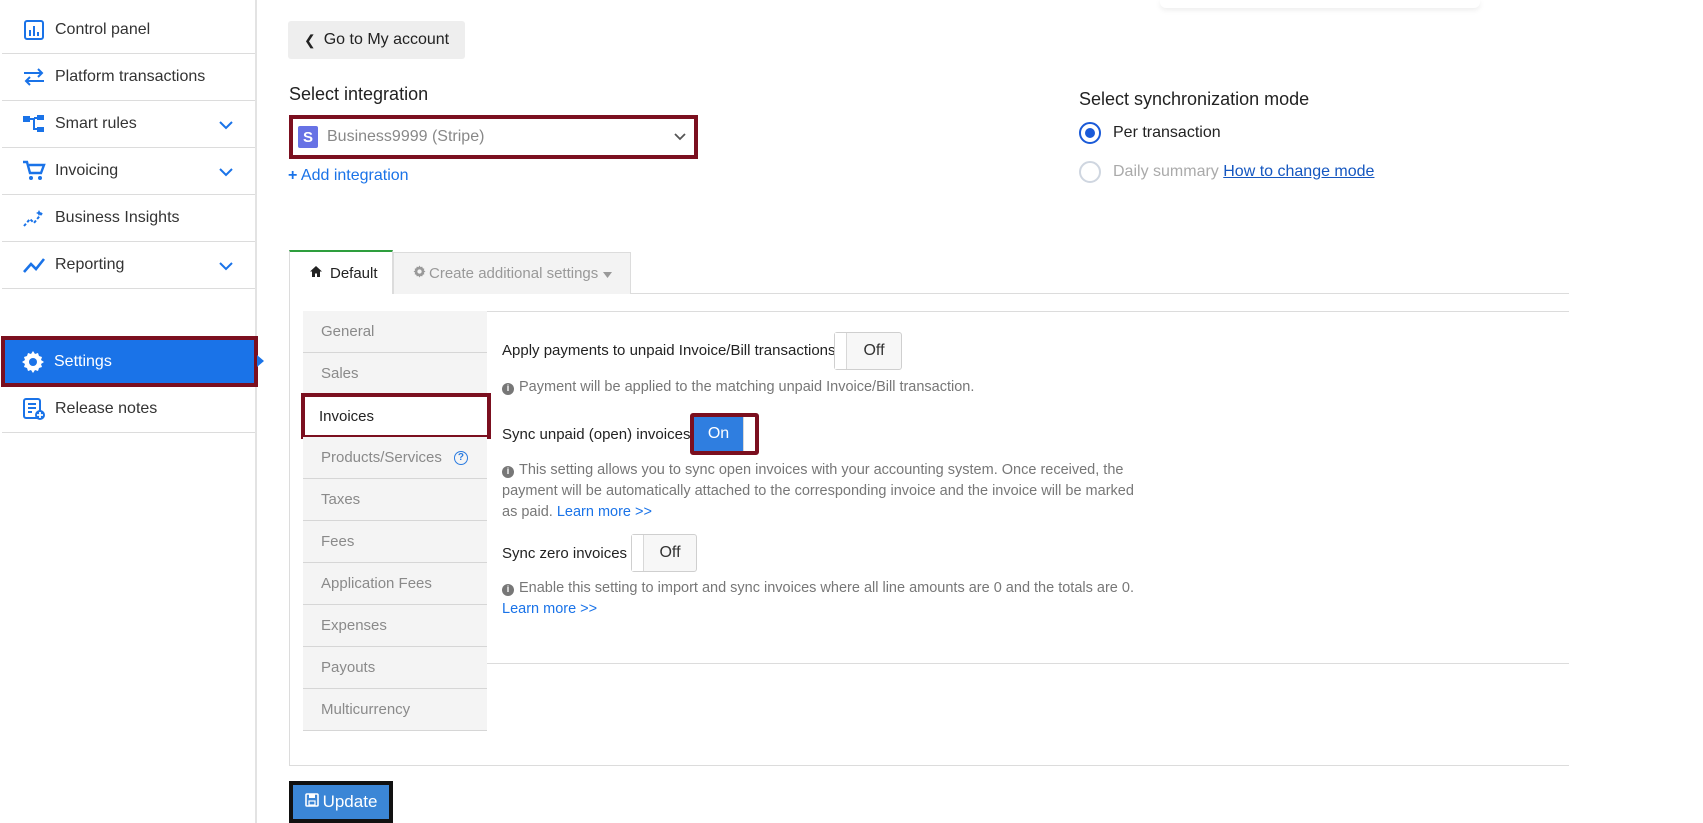 The height and width of the screenshot is (823, 1703). What do you see at coordinates (596, 434) in the screenshot?
I see `sync-unpaid-label: Sync unpaid (open) invoices` at bounding box center [596, 434].